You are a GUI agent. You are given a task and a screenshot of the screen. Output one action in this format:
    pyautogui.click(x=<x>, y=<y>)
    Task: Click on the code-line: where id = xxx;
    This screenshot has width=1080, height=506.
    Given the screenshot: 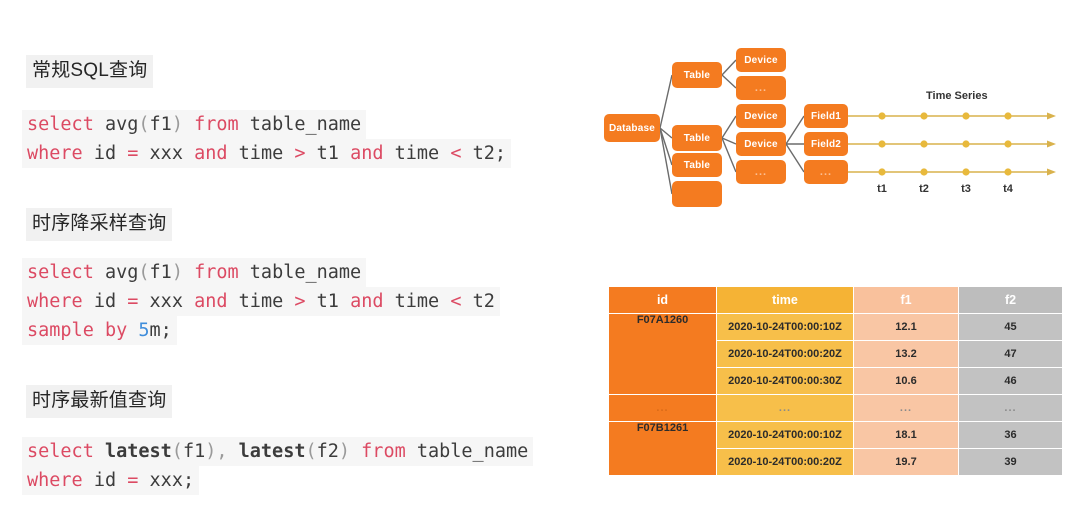 What is the action you would take?
    pyautogui.click(x=111, y=480)
    